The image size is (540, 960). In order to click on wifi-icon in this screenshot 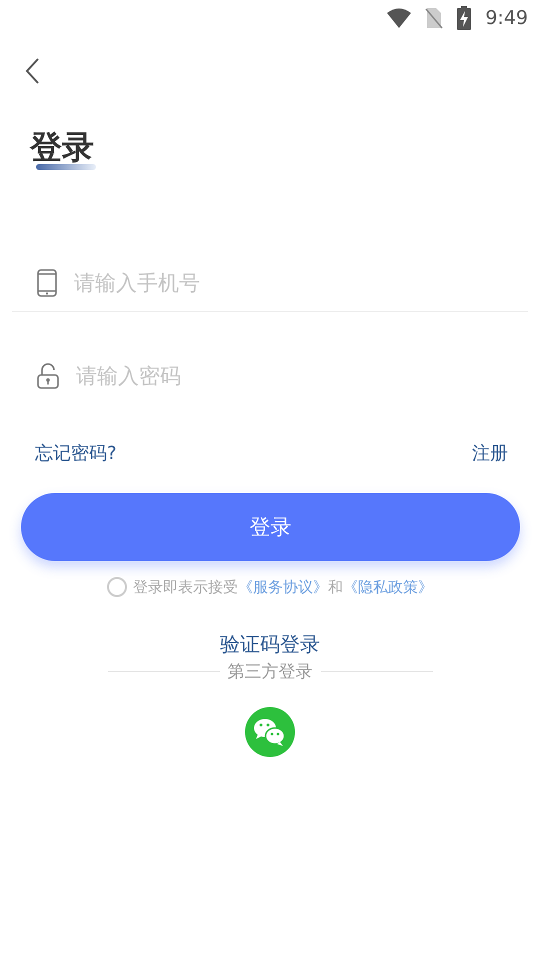, I will do `click(399, 18)`.